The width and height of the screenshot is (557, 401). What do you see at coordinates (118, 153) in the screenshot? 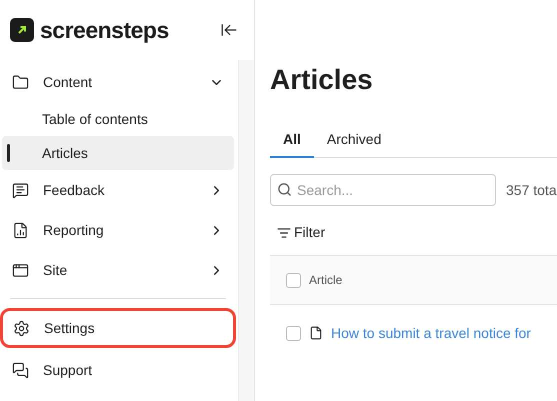
I see `sidebar-subitem: Articles` at bounding box center [118, 153].